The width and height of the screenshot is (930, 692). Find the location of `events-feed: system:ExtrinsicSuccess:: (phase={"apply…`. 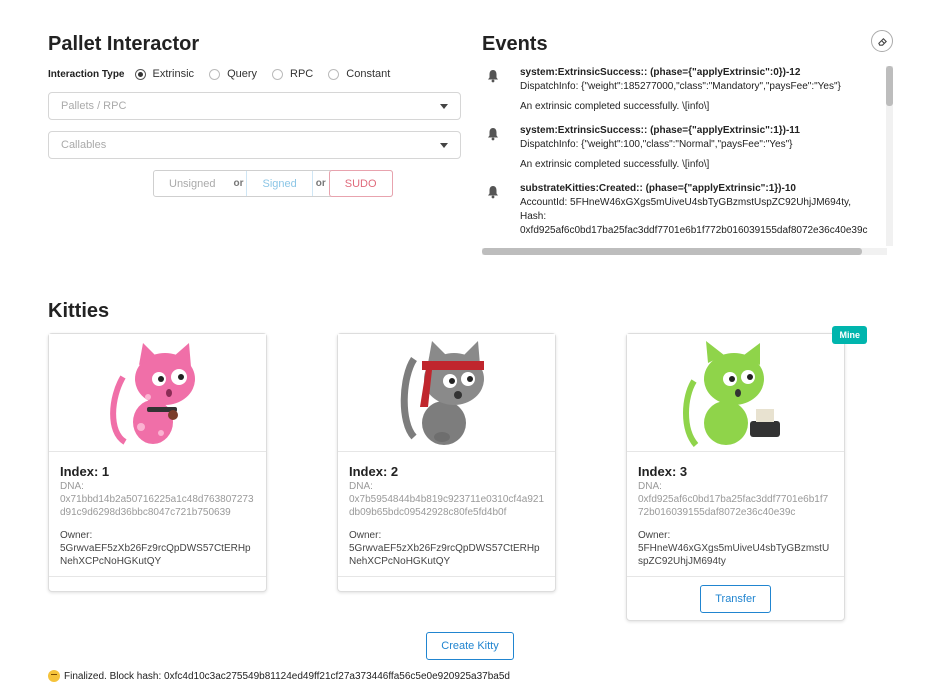

events-feed: system:ExtrinsicSuccess:: (phase={"apply… is located at coordinates (684, 156).